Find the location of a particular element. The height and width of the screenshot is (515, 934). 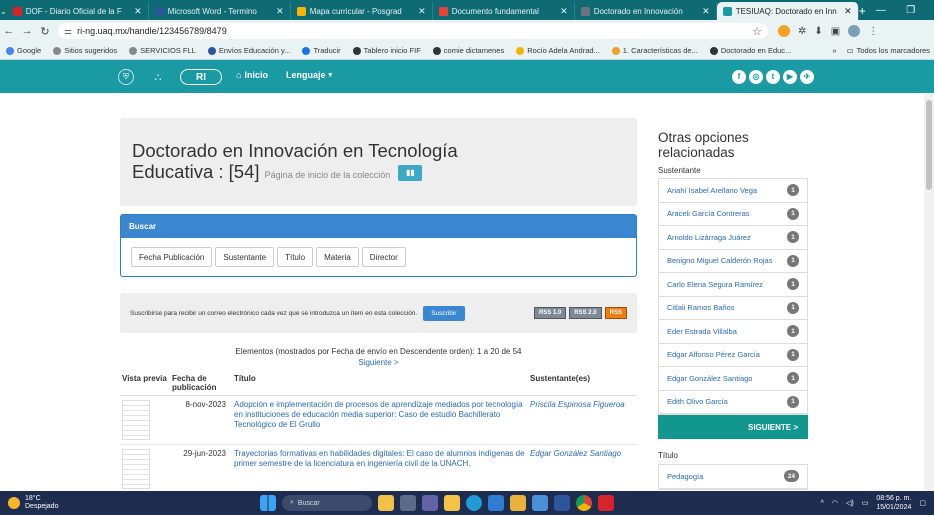

sidebar-facet-item: Anahí Isabel Arellano Vega 1 is located at coordinates (733, 191).